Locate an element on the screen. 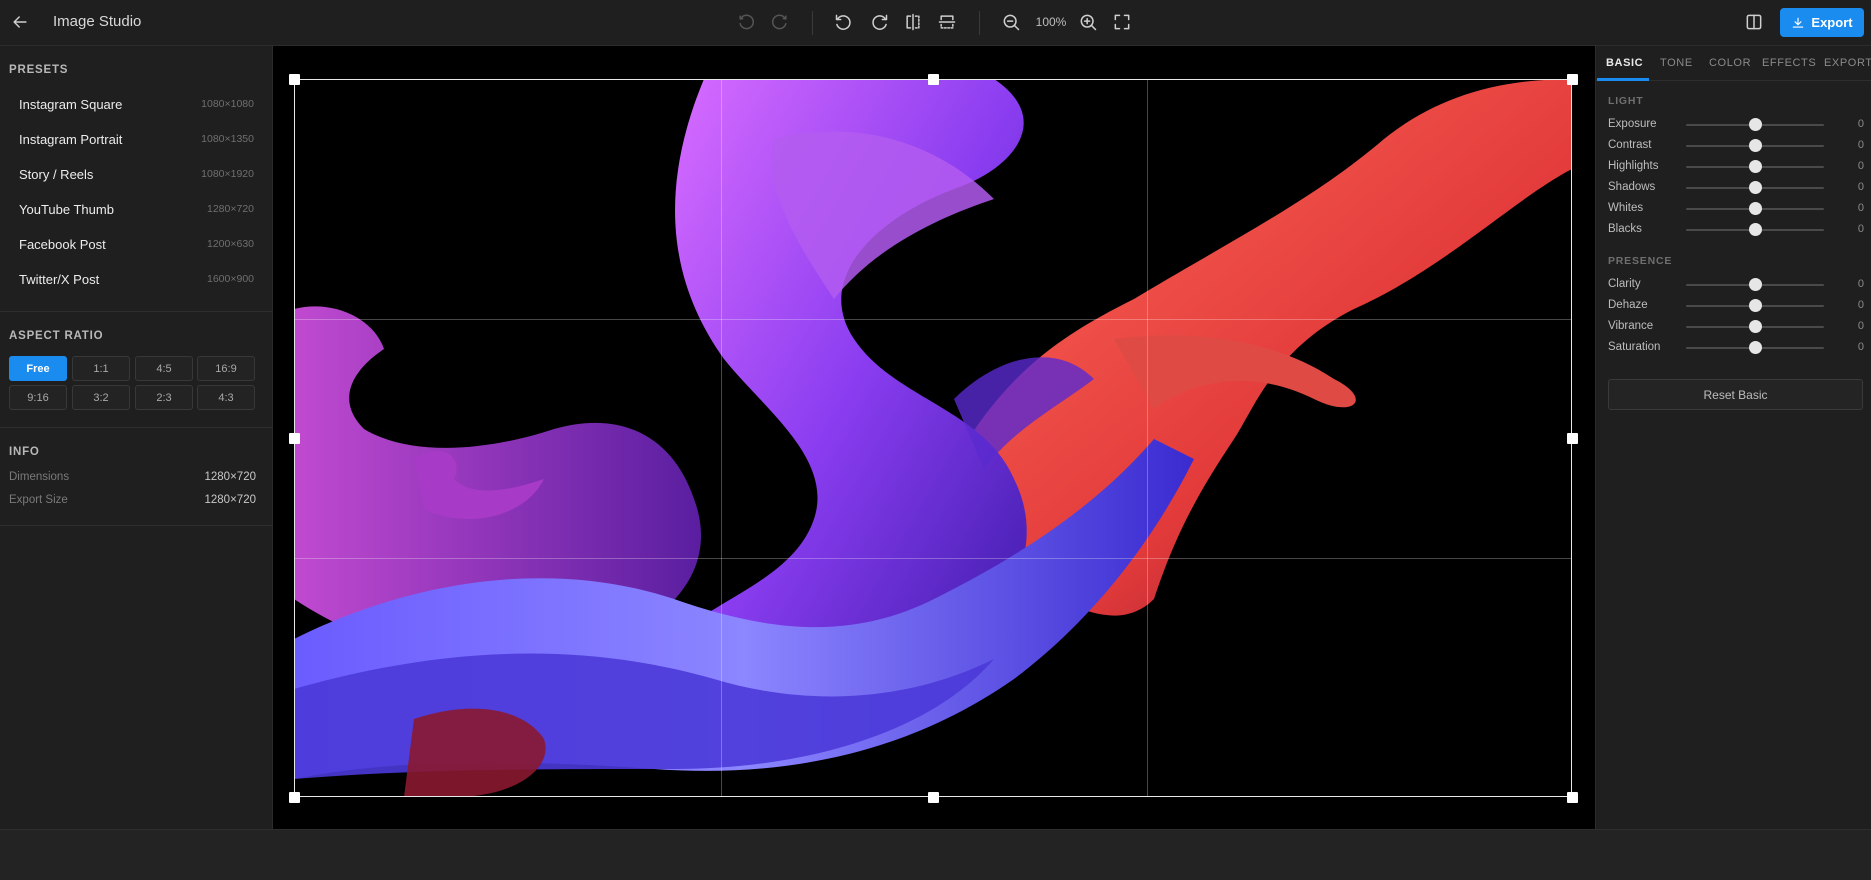 The height and width of the screenshot is (880, 1871). tab-tone: TONE is located at coordinates (1676, 63).